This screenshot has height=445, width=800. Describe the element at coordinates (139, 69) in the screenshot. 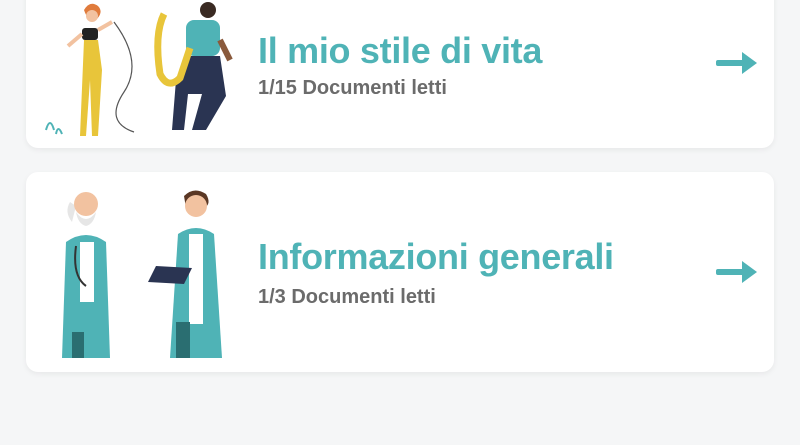

I see `musicians-illustration` at that location.